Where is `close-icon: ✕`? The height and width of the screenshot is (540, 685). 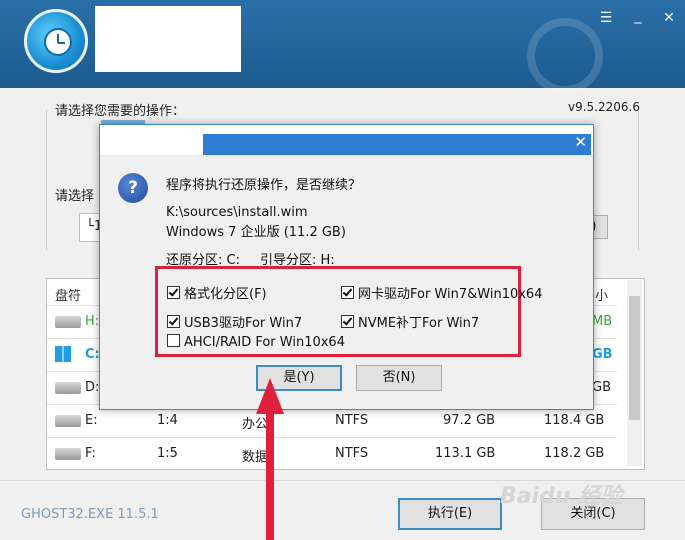 close-icon: ✕ is located at coordinates (669, 18).